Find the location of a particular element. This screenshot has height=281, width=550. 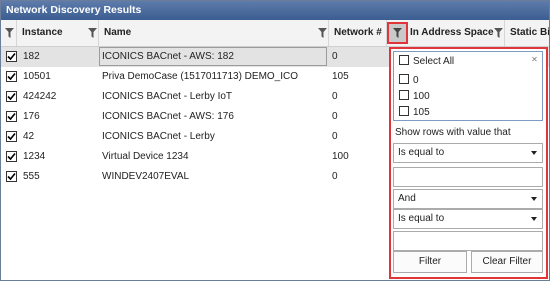

filter-button: Filter is located at coordinates (430, 262).